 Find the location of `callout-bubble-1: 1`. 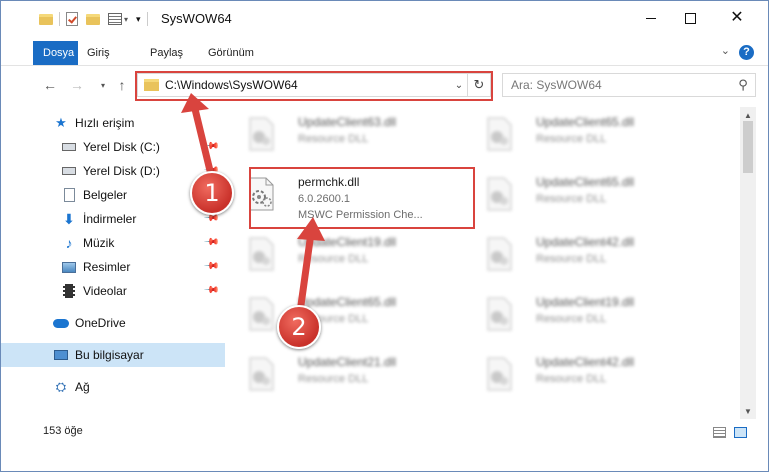

callout-bubble-1: 1 is located at coordinates (212, 193).